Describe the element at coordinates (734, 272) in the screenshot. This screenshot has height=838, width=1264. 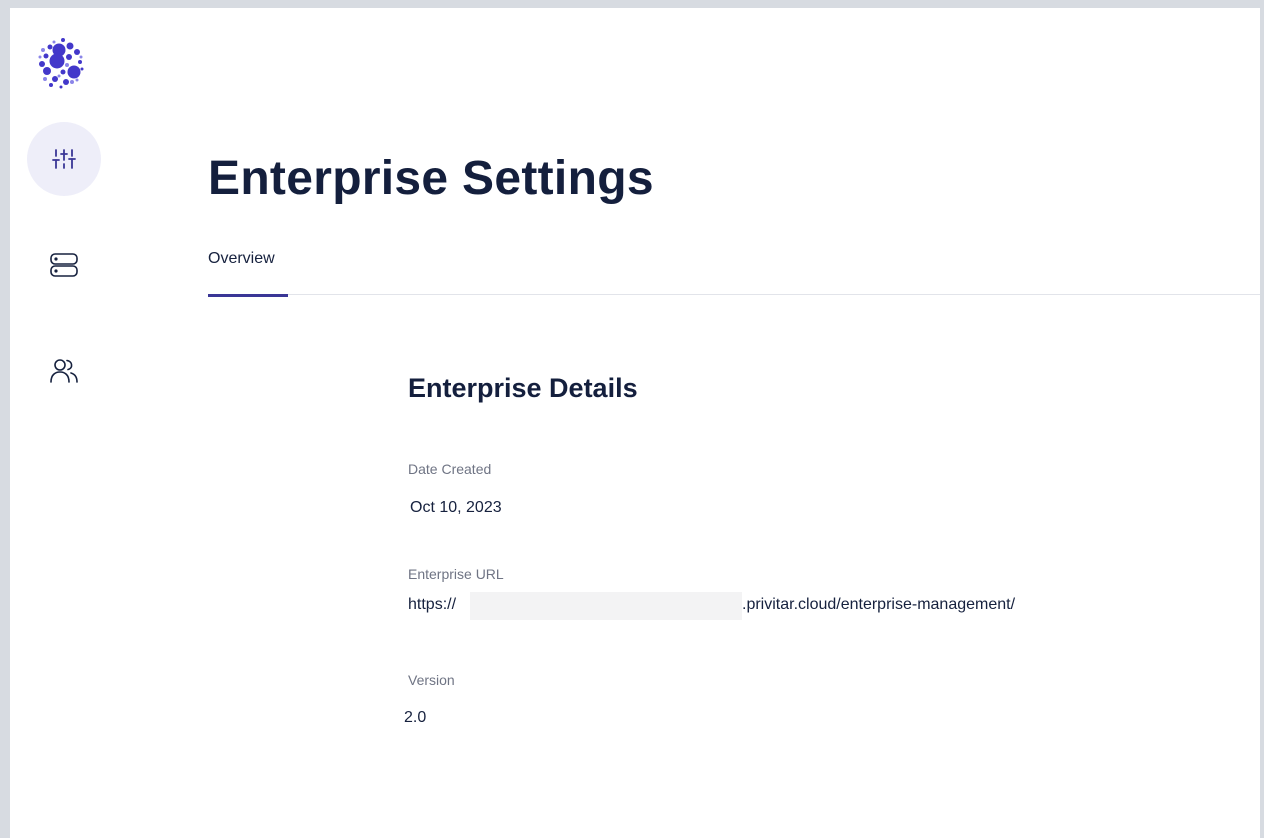
I see `tab-bar: Overview` at that location.